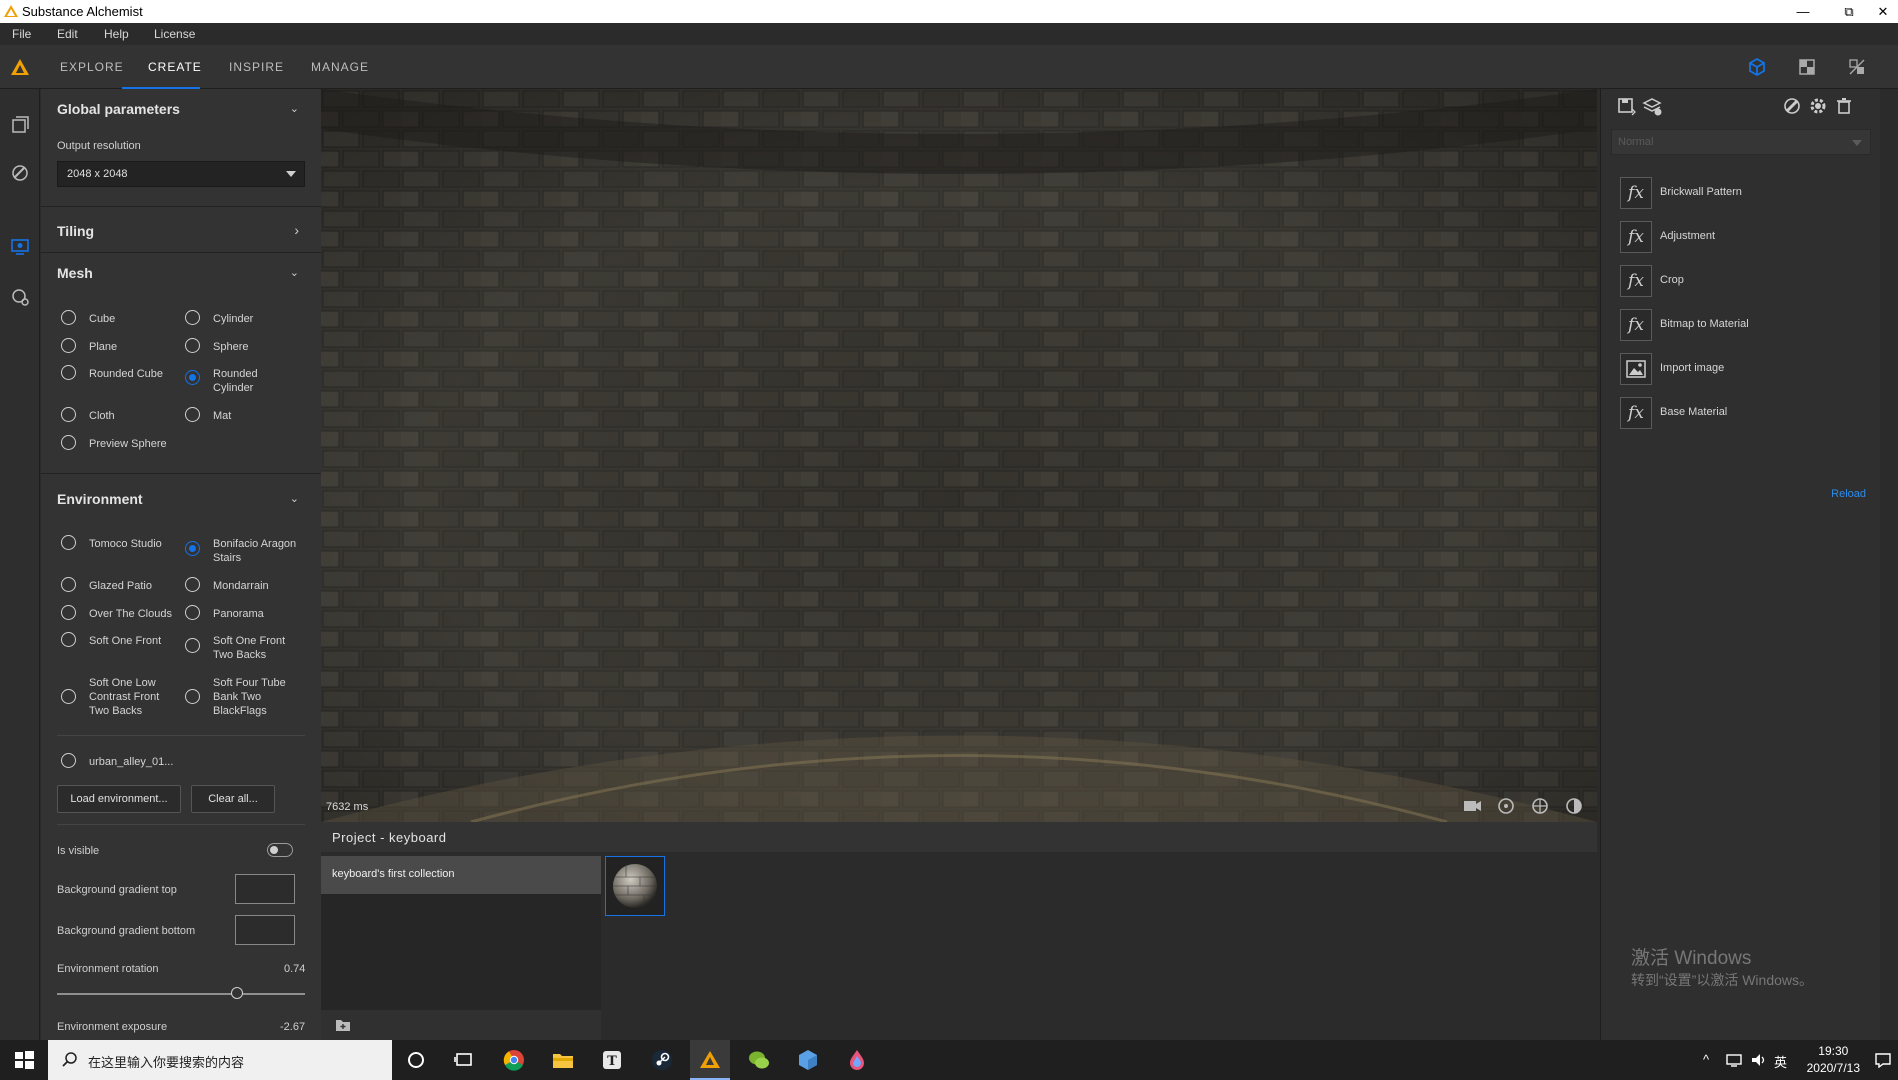 The image size is (1898, 1080). I want to click on env-radio-bonifacio-aragon-stairs, so click(192, 548).